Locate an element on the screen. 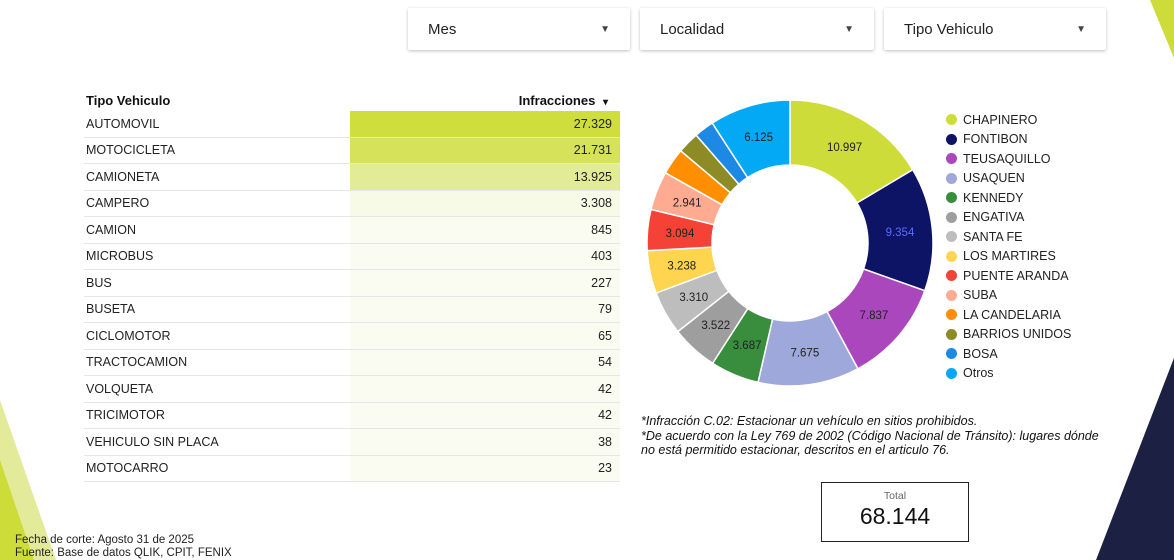 This screenshot has width=1174, height=560. table-row: BUS 227 is located at coordinates (352, 283).